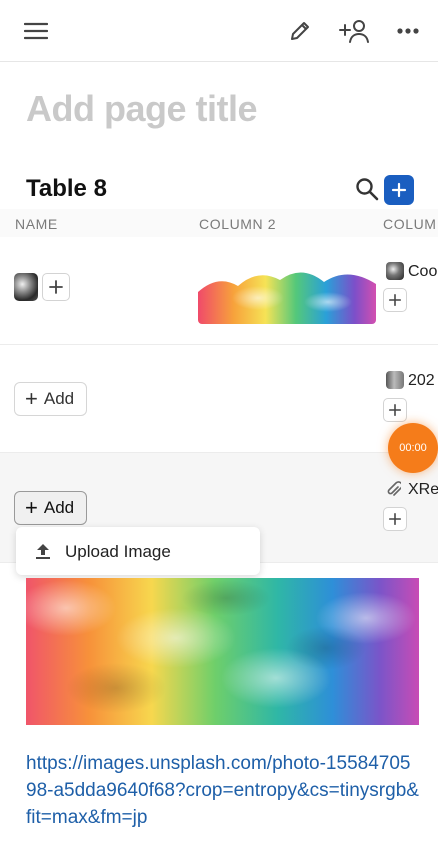 This screenshot has height=844, width=438. I want to click on table-title: Table 8, so click(66, 189).